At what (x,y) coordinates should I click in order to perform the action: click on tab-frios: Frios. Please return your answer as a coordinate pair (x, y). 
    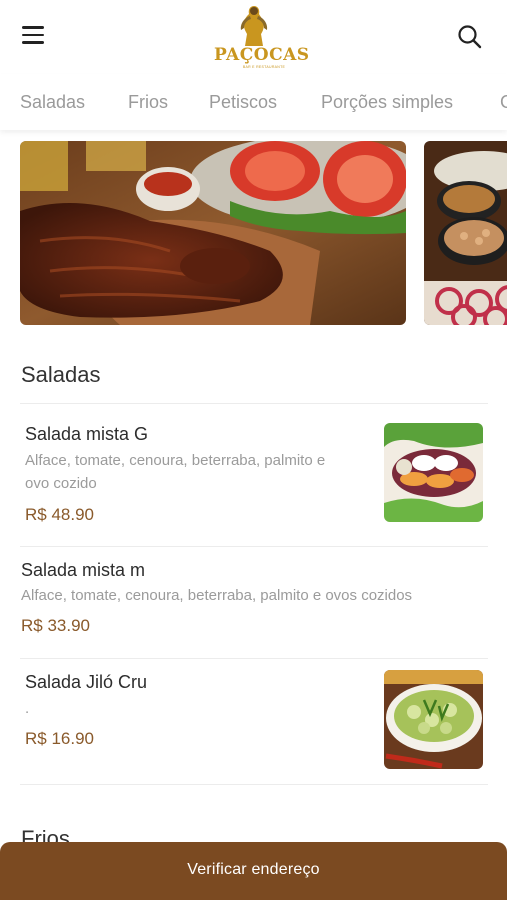
    Looking at the image, I should click on (148, 102).